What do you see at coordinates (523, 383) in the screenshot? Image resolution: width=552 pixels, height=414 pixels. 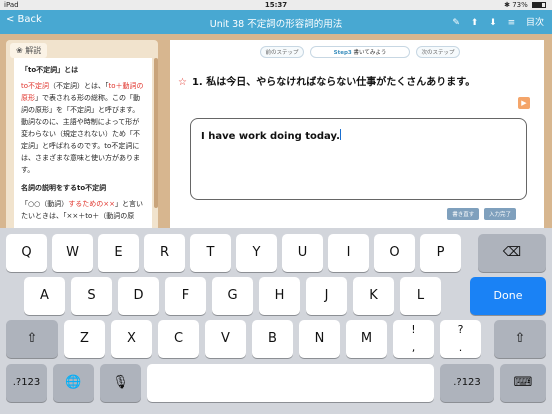 I see `hide-keyboard-icon: ⌨` at bounding box center [523, 383].